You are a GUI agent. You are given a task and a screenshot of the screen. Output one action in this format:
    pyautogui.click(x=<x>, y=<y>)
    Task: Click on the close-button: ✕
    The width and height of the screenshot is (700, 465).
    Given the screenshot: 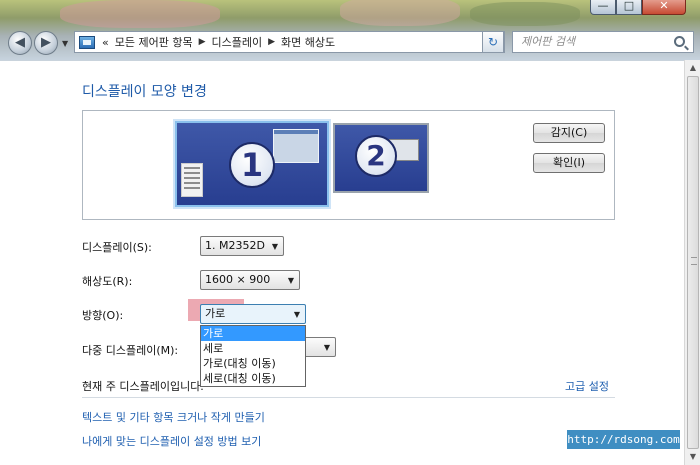 What is the action you would take?
    pyautogui.click(x=664, y=7)
    